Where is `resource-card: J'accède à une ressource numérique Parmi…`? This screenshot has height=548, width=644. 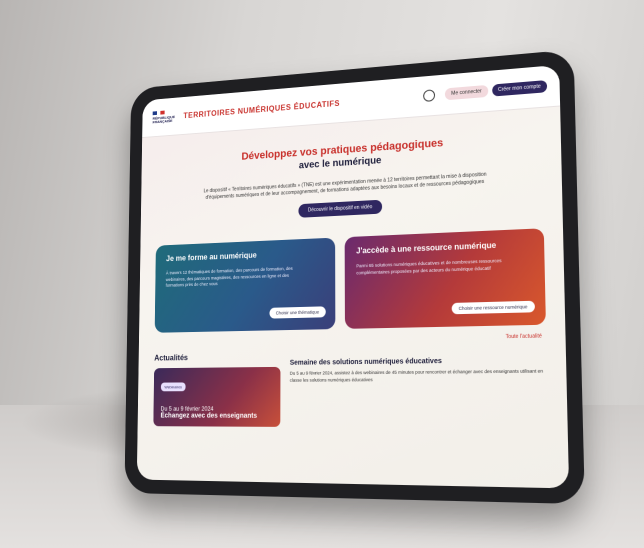
resource-card: J'accède à une ressource numérique Parmi… is located at coordinates (445, 278).